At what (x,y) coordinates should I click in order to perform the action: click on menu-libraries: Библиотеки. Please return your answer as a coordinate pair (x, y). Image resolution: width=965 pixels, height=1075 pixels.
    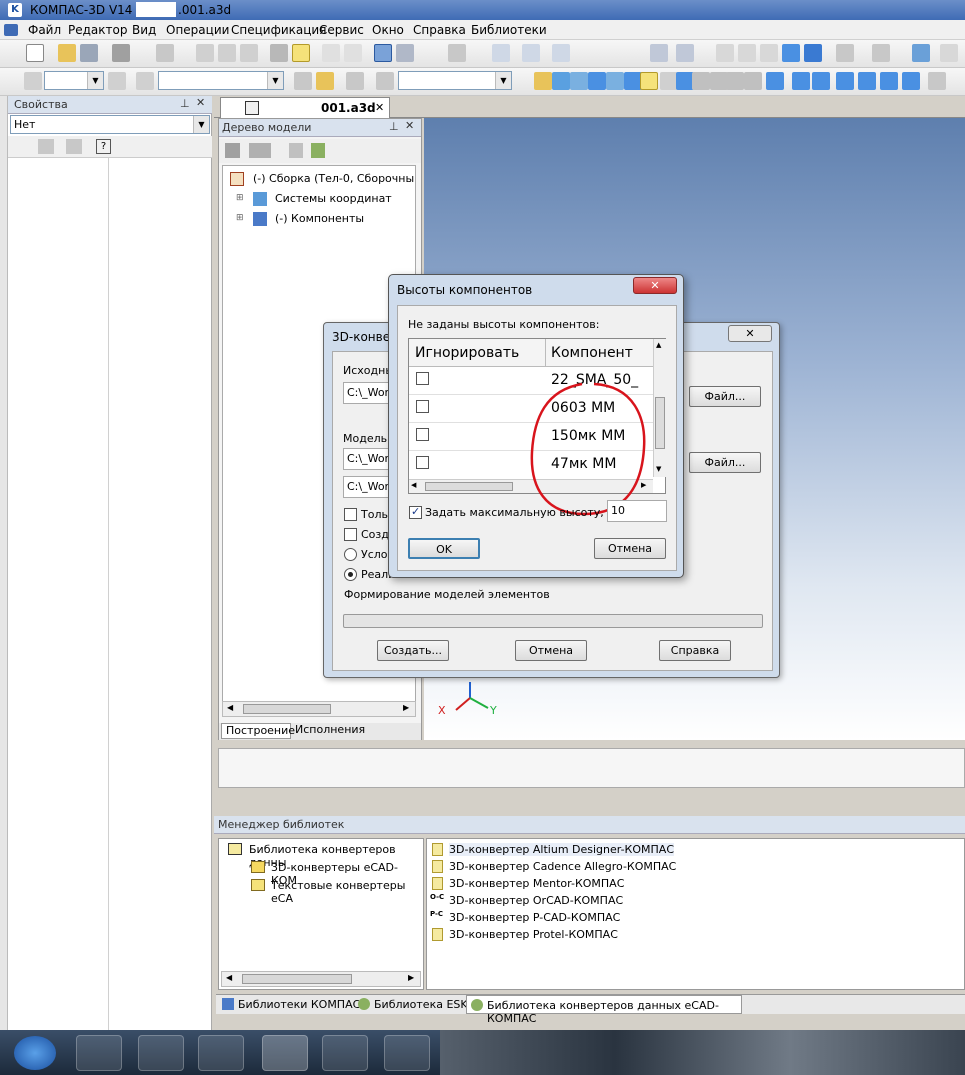
    Looking at the image, I should click on (509, 30).